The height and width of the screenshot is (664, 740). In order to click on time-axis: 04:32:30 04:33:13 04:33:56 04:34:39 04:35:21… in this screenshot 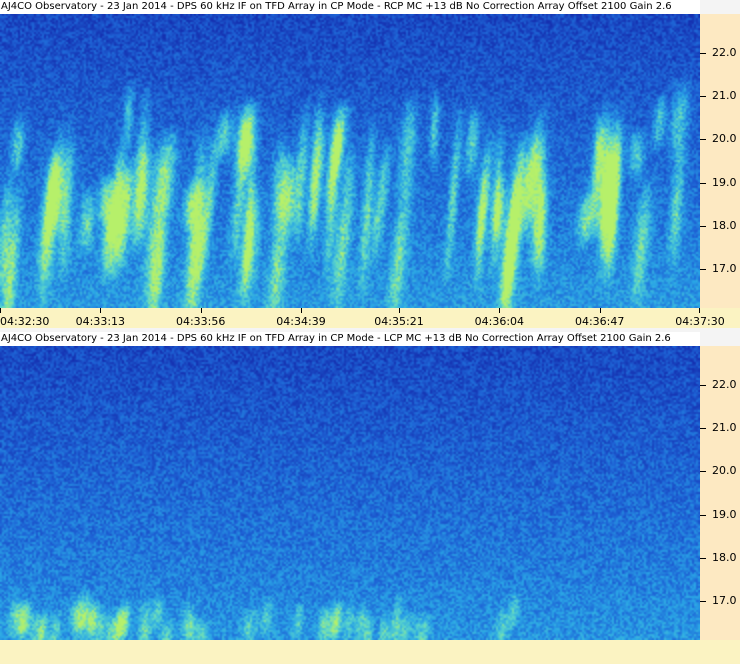, I will do `click(370, 318)`.